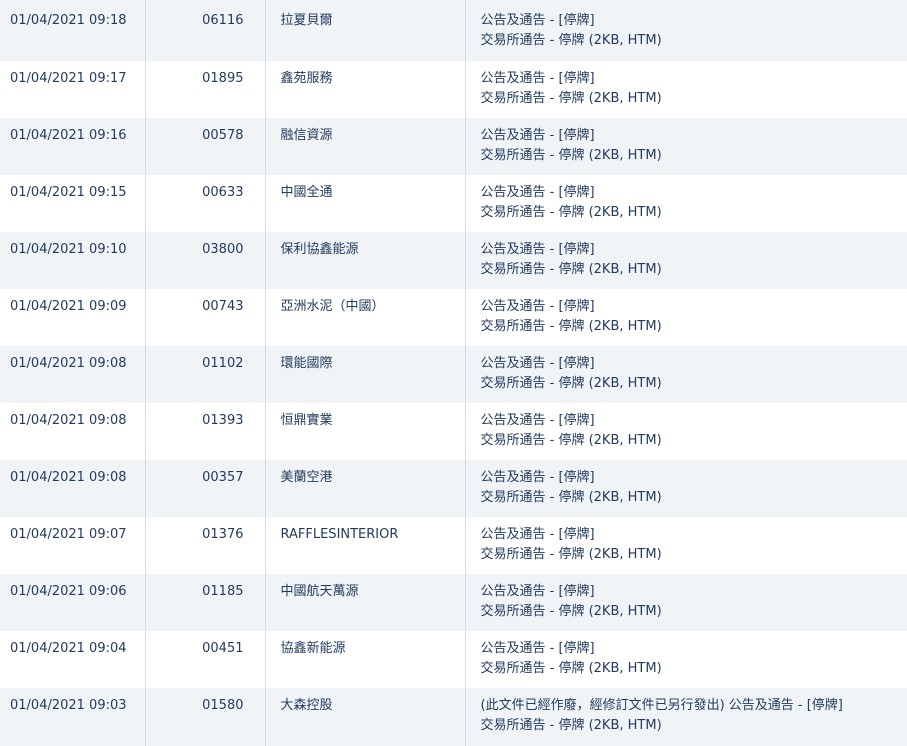 The width and height of the screenshot is (907, 746). What do you see at coordinates (73, 602) in the screenshot?
I see `release-time-cell: 01/04/2021 09:06` at bounding box center [73, 602].